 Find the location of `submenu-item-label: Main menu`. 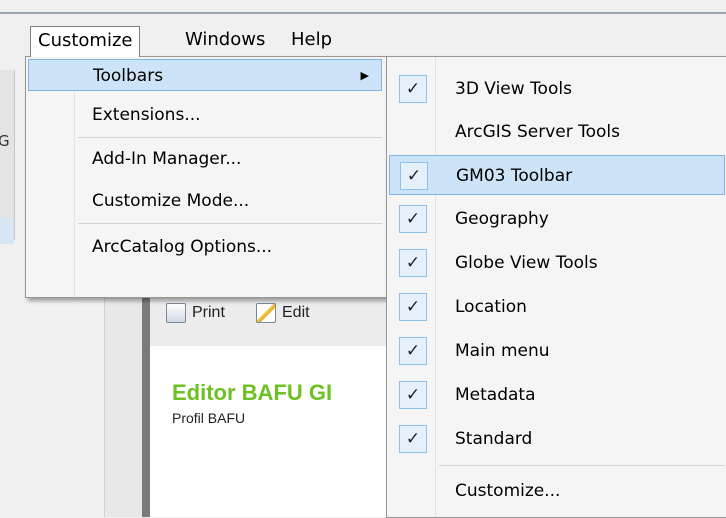

submenu-item-label: Main menu is located at coordinates (502, 351).